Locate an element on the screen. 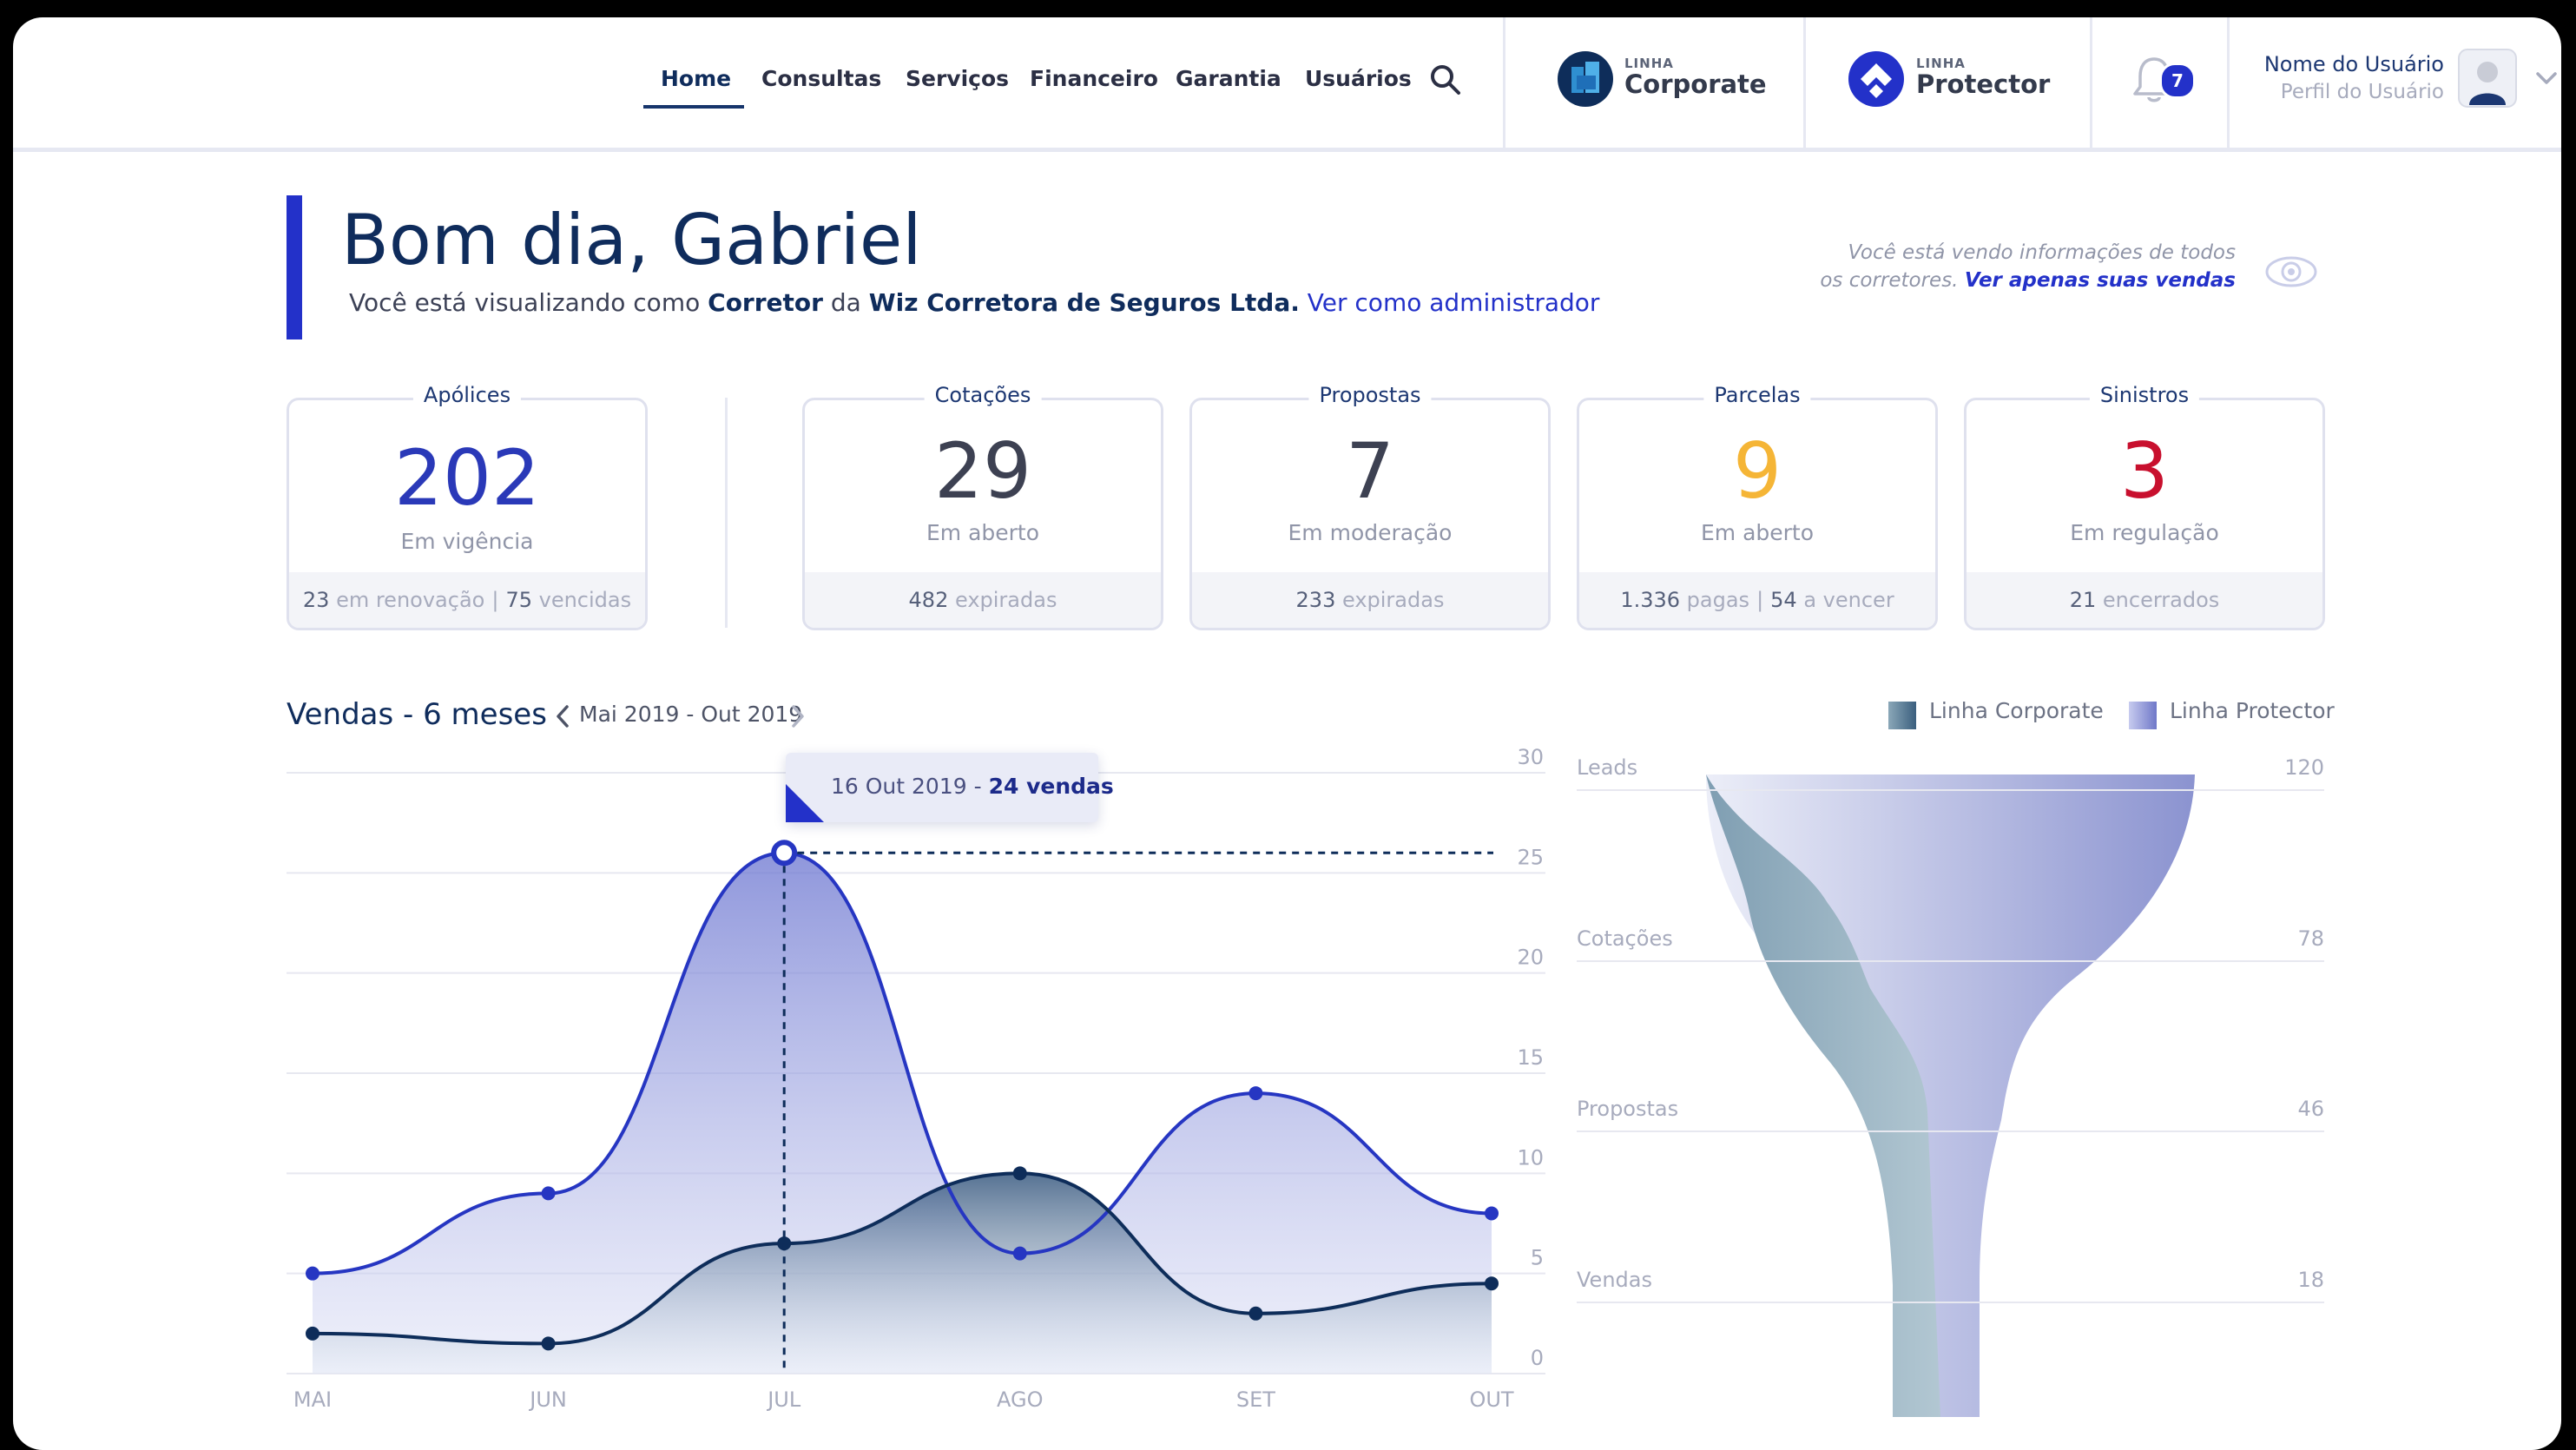 Image resolution: width=2576 pixels, height=1450 pixels. y-tick-label: 30 is located at coordinates (1530, 757).